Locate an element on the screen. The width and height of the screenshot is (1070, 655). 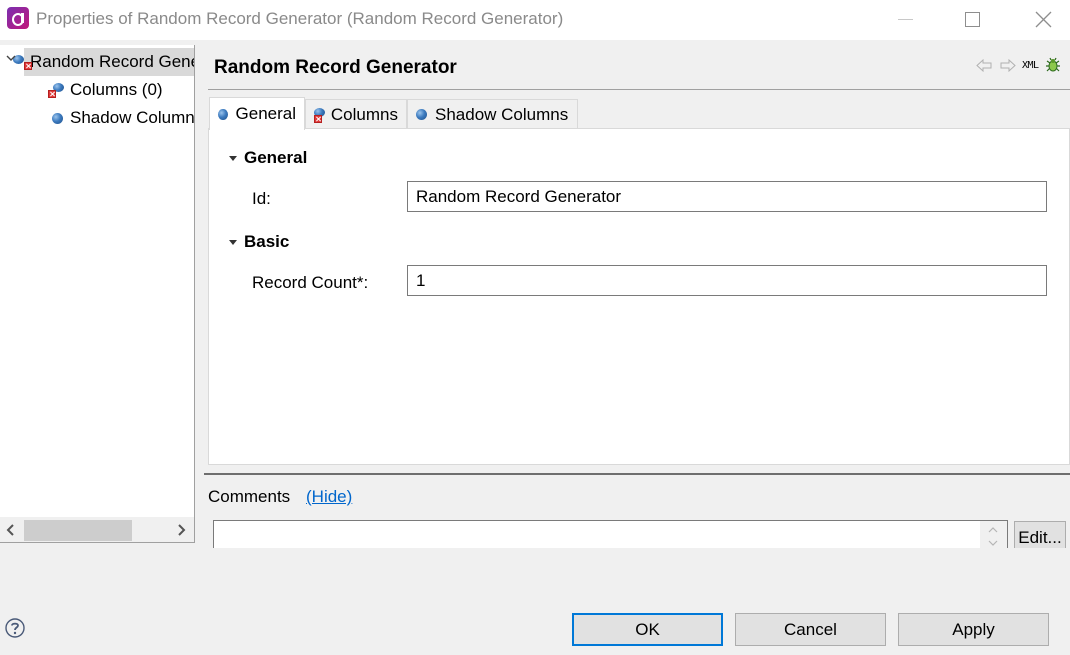
section-title: General is located at coordinates (276, 157).